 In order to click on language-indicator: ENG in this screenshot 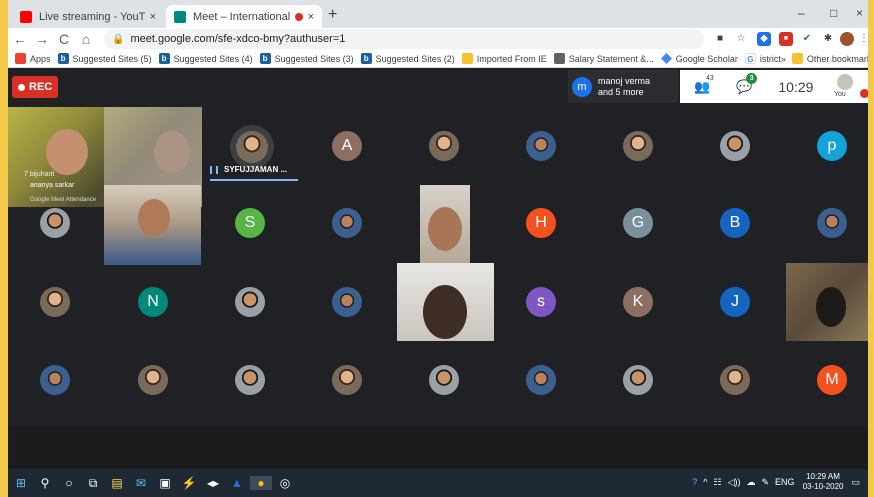, I will do `click(785, 482)`.